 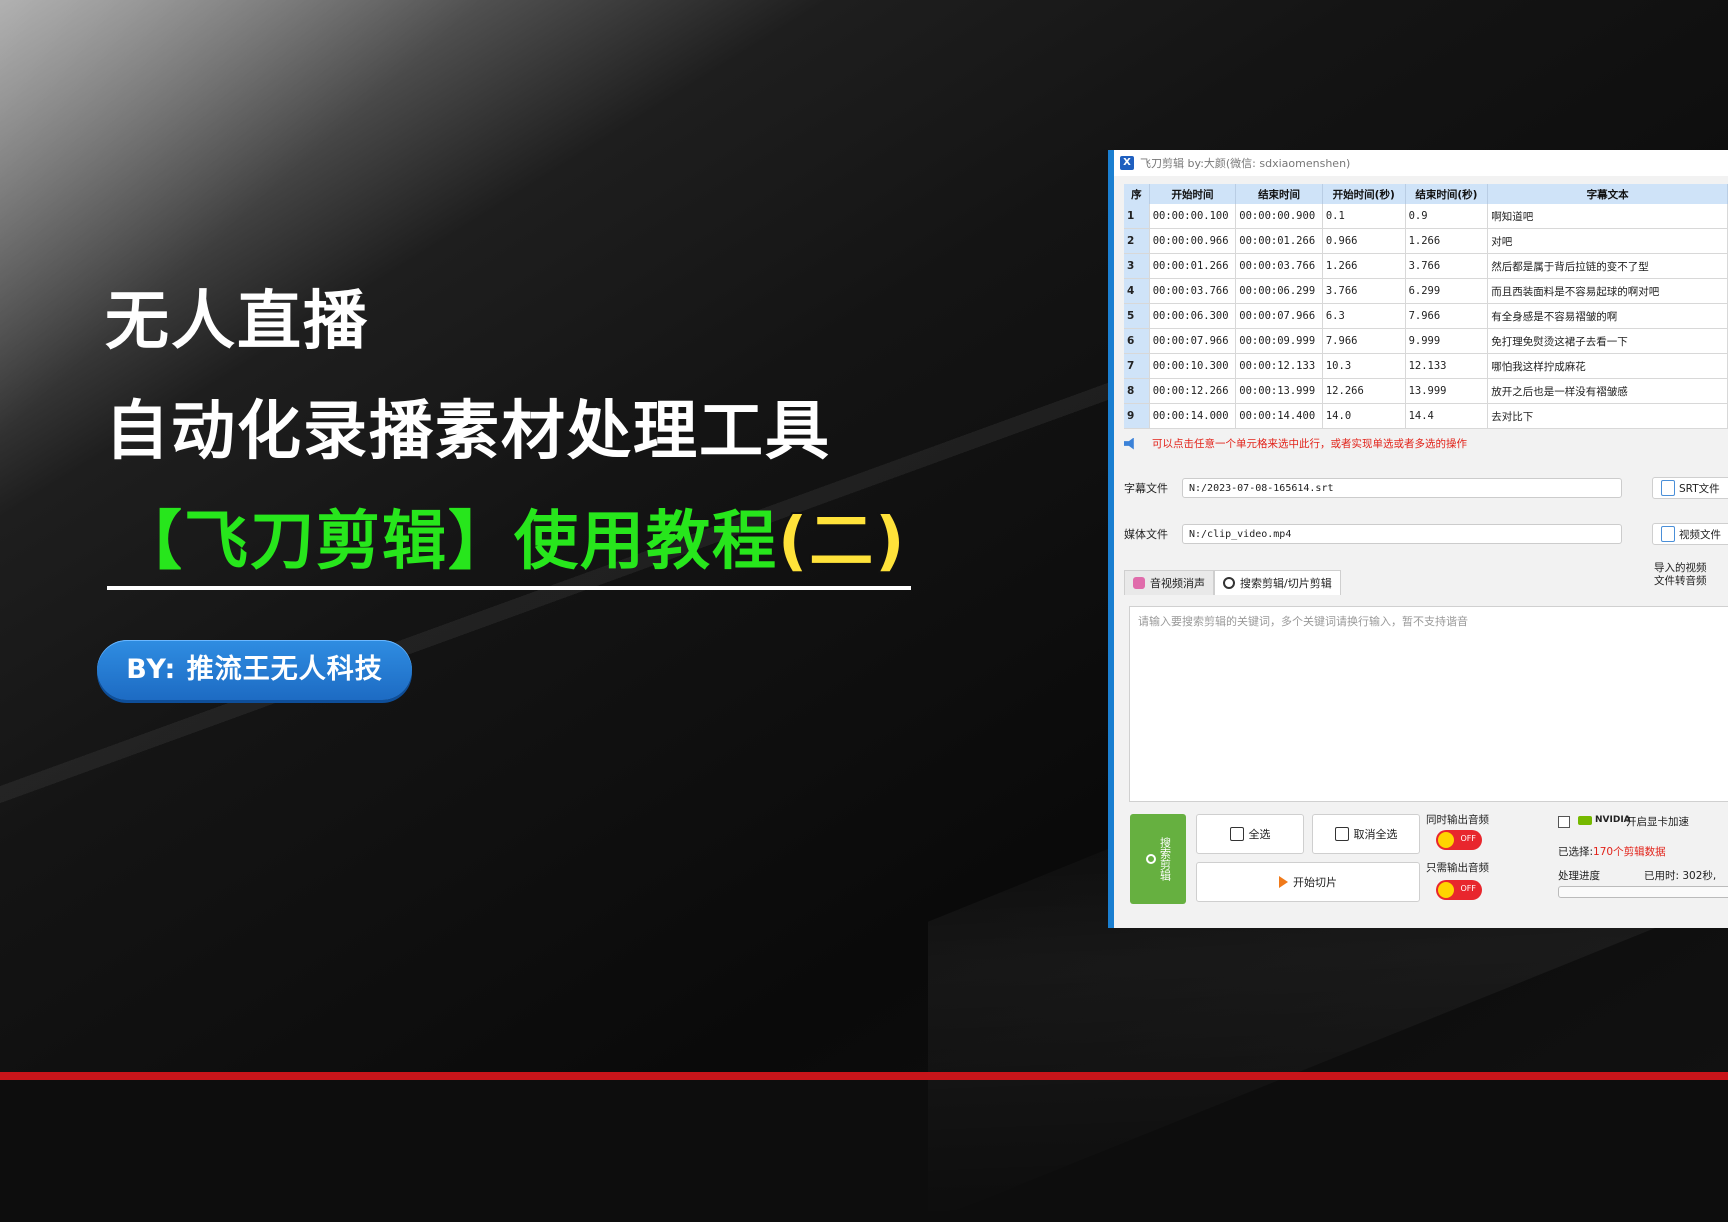 What do you see at coordinates (1607, 266) in the screenshot?
I see `table-cell: 然后都是属于背后拉链的变不了型` at bounding box center [1607, 266].